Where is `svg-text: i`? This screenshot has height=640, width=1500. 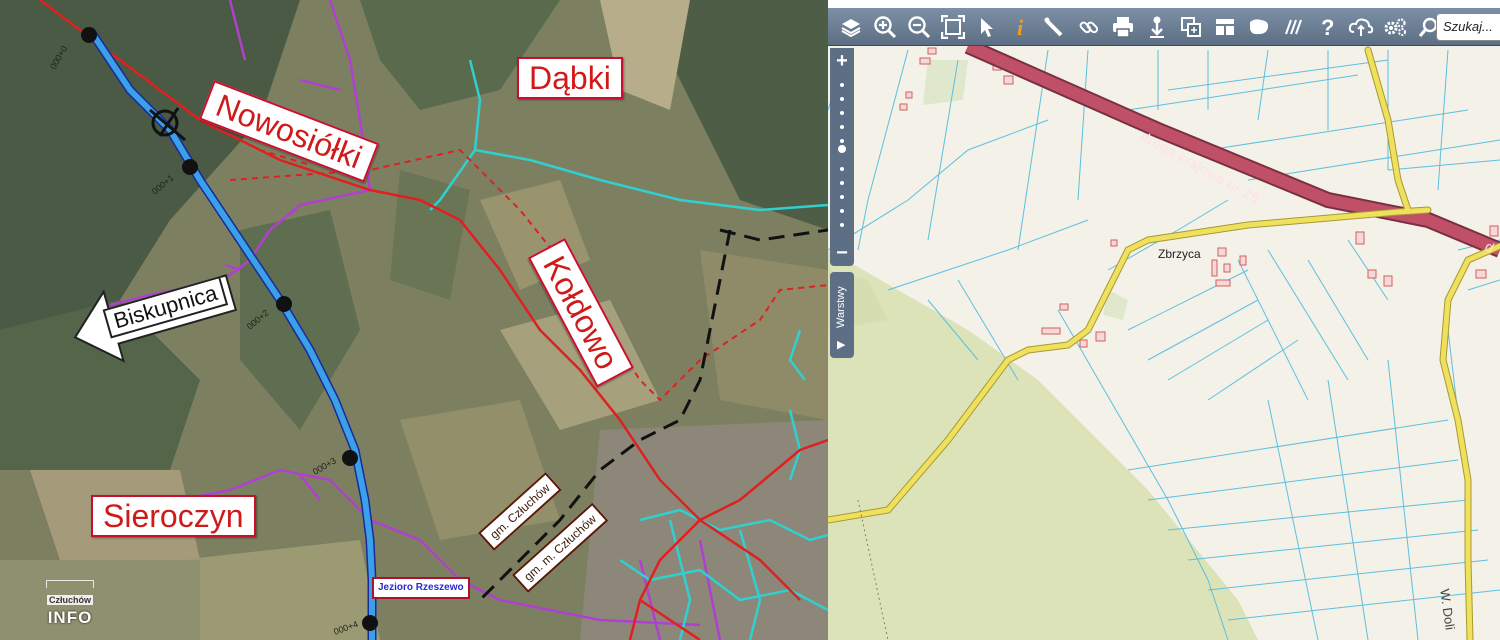 svg-text: i is located at coordinates (1020, 27).